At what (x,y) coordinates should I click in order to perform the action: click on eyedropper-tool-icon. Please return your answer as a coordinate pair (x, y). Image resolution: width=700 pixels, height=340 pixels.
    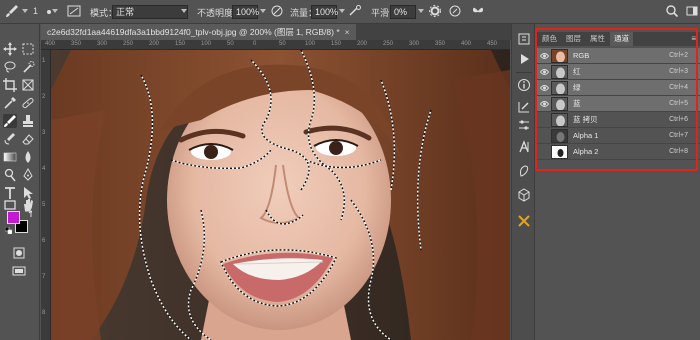
    Looking at the image, I should click on (10, 103).